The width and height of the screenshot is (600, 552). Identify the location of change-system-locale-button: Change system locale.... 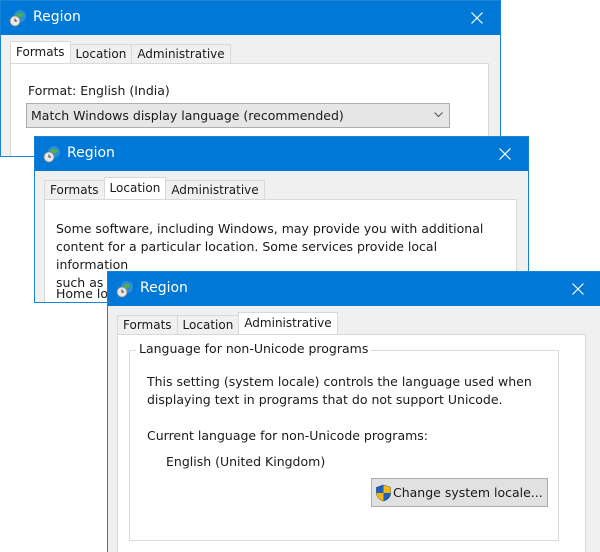
(459, 492).